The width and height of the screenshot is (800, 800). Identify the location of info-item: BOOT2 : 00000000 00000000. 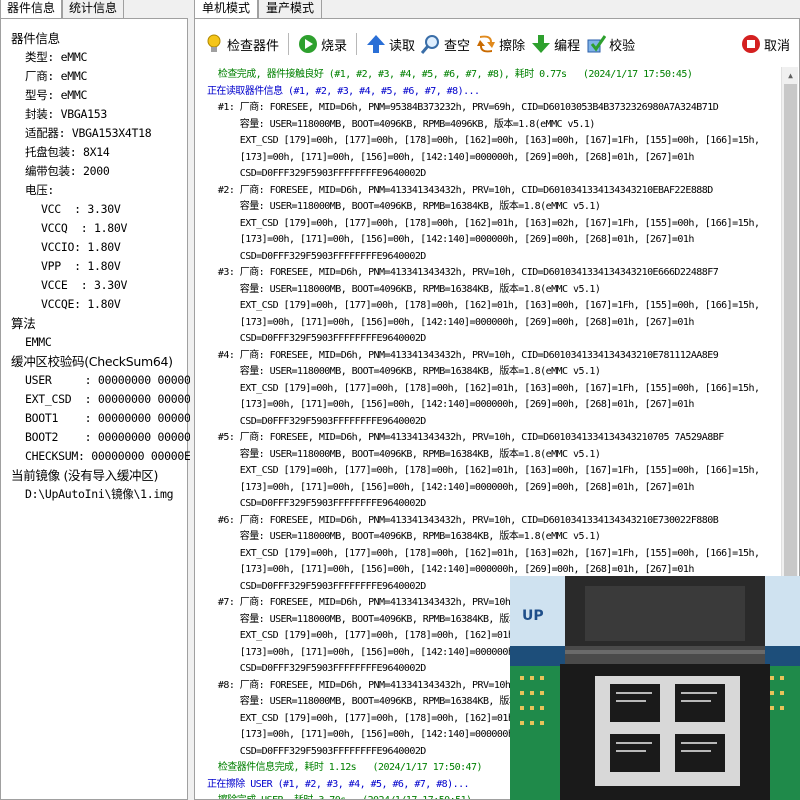
(118, 437).